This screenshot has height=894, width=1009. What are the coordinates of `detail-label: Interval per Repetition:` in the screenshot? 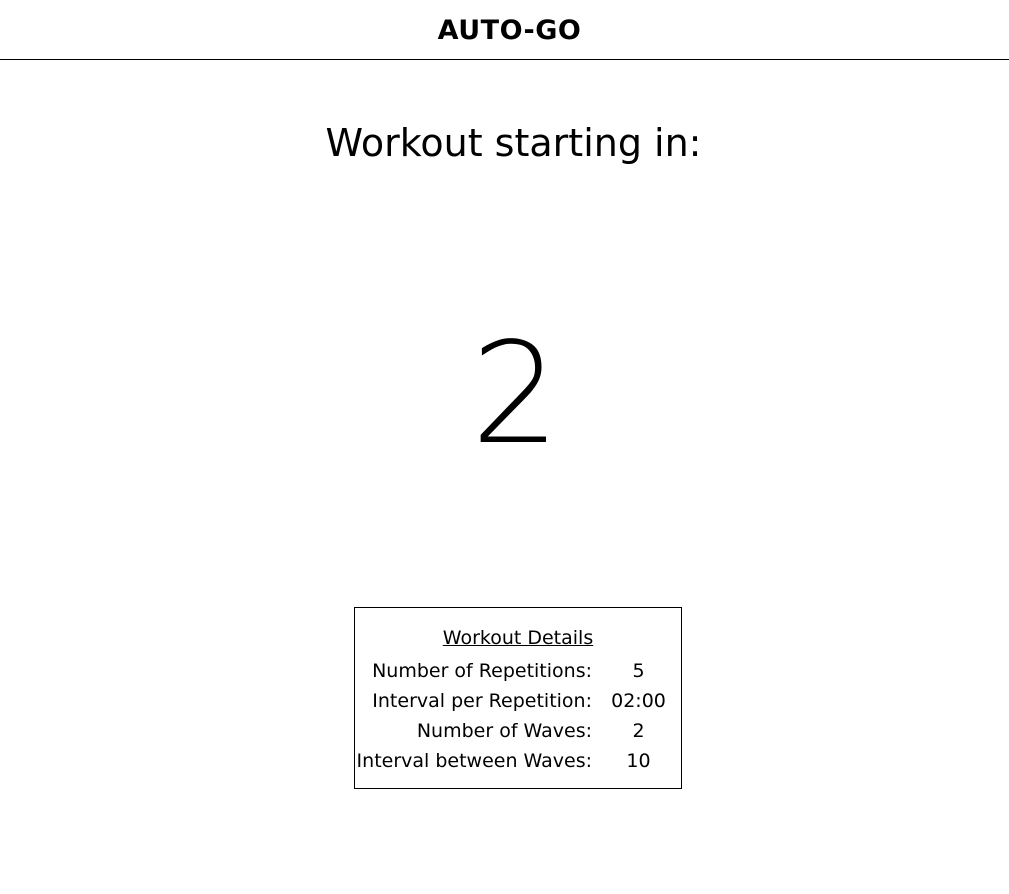 It's located at (482, 701).